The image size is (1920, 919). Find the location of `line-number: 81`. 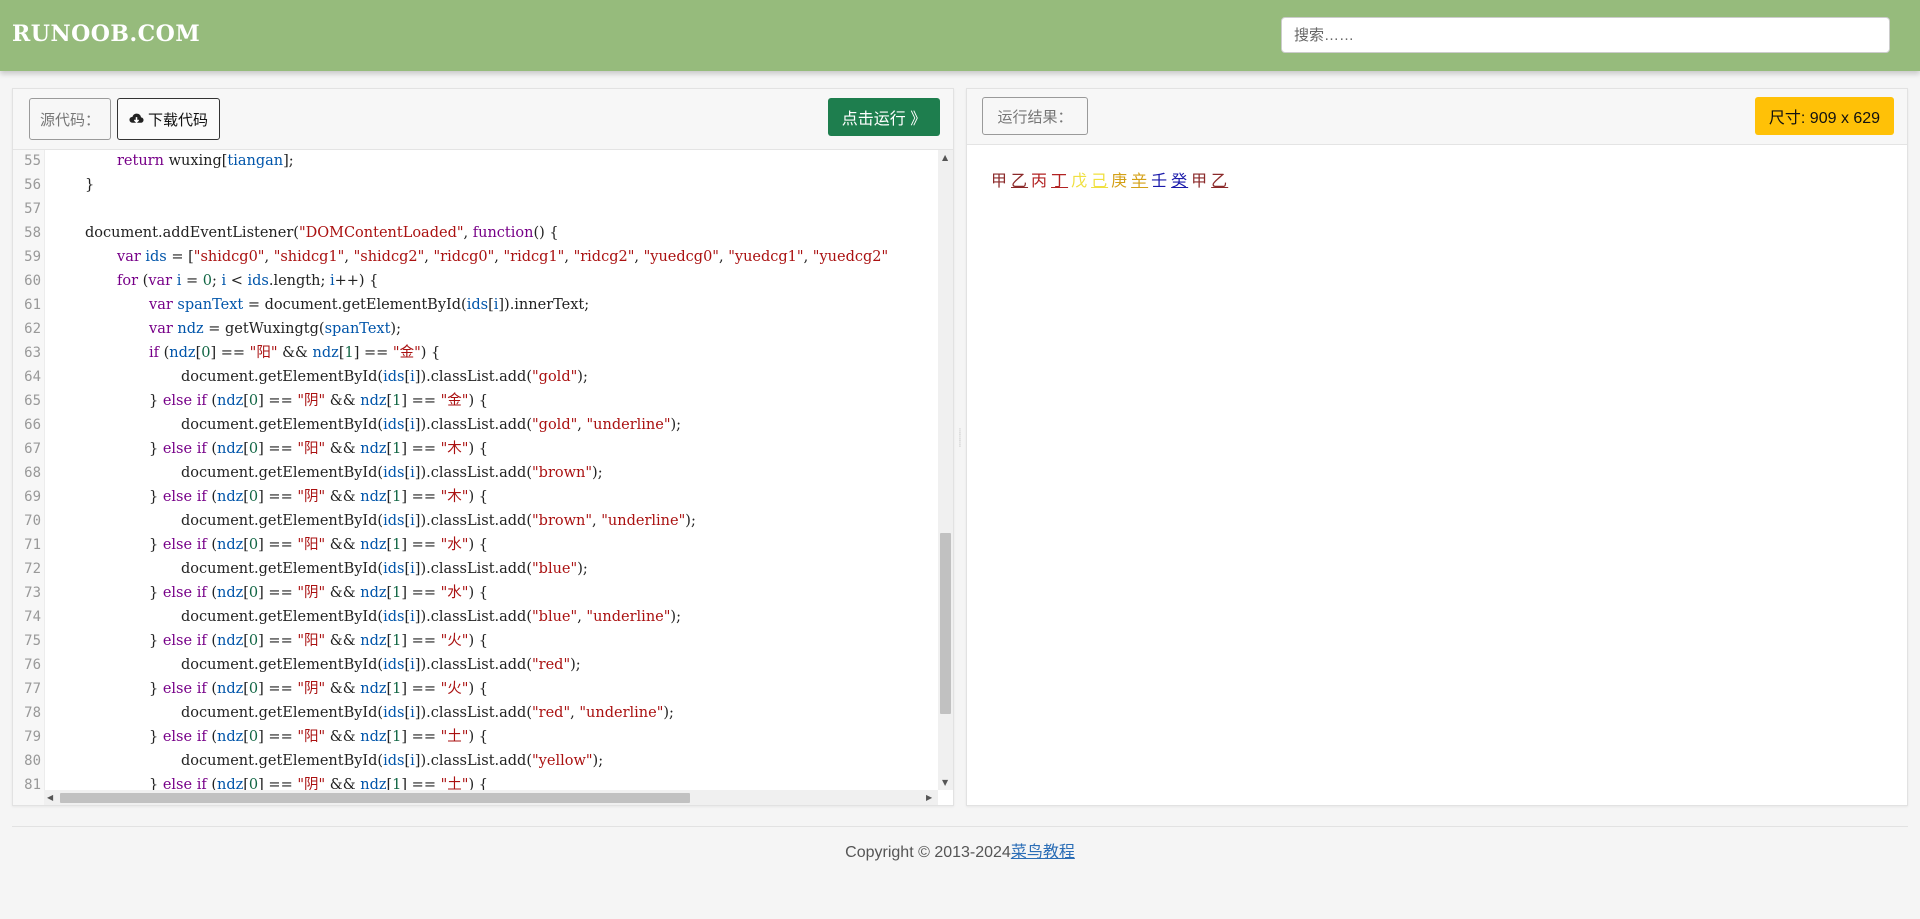

line-number: 81 is located at coordinates (32, 783).